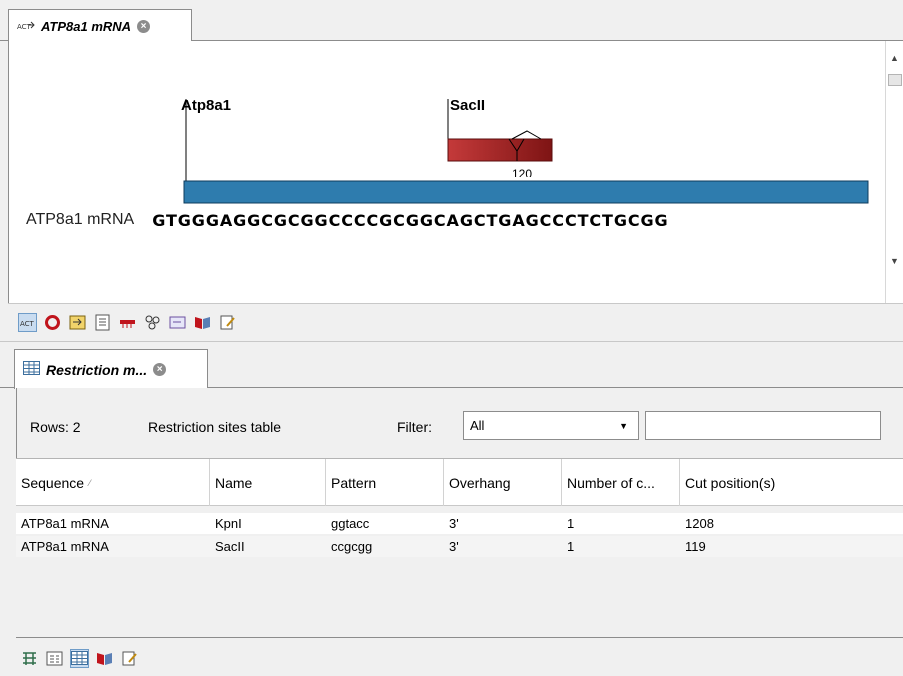 This screenshot has height=676, width=903. What do you see at coordinates (52, 322) in the screenshot?
I see `circular-view-icon` at bounding box center [52, 322].